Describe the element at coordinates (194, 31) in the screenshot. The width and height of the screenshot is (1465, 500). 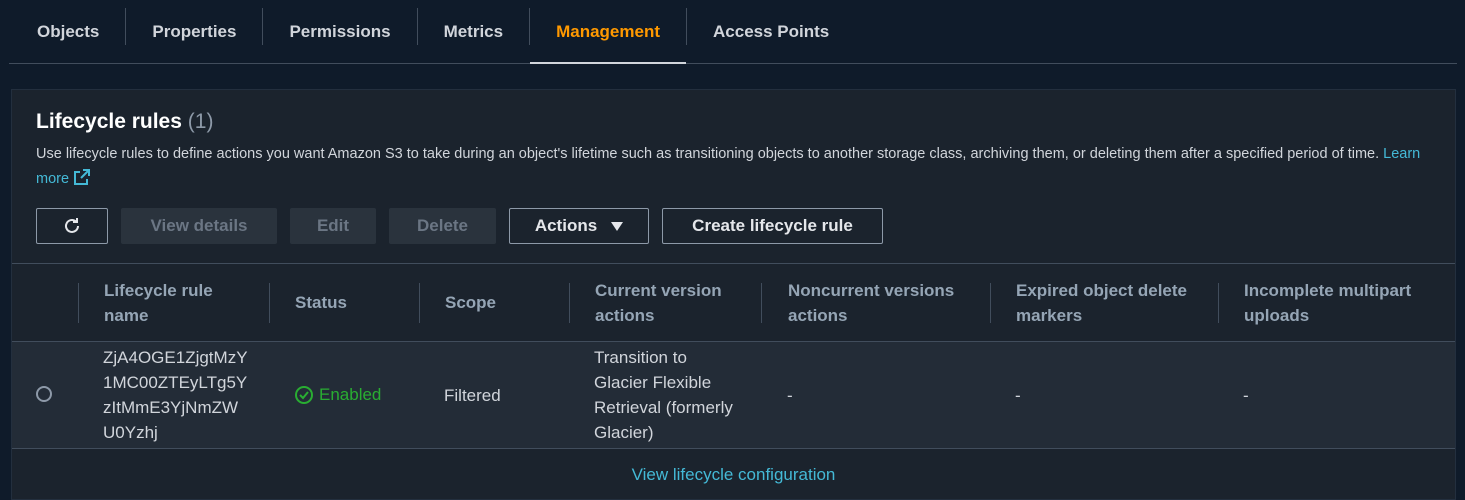
I see `tab-properties: Properties` at that location.